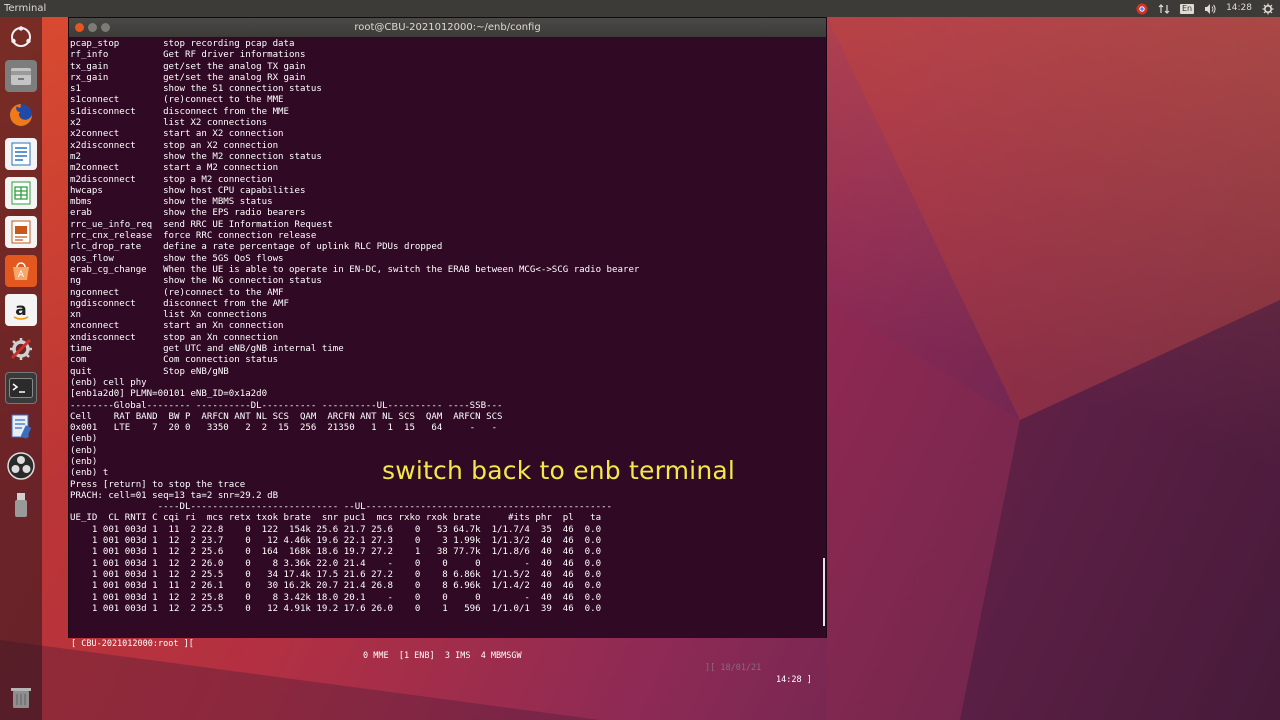  I want to click on top-panel: Terminal En 14:28, so click(640, 8).